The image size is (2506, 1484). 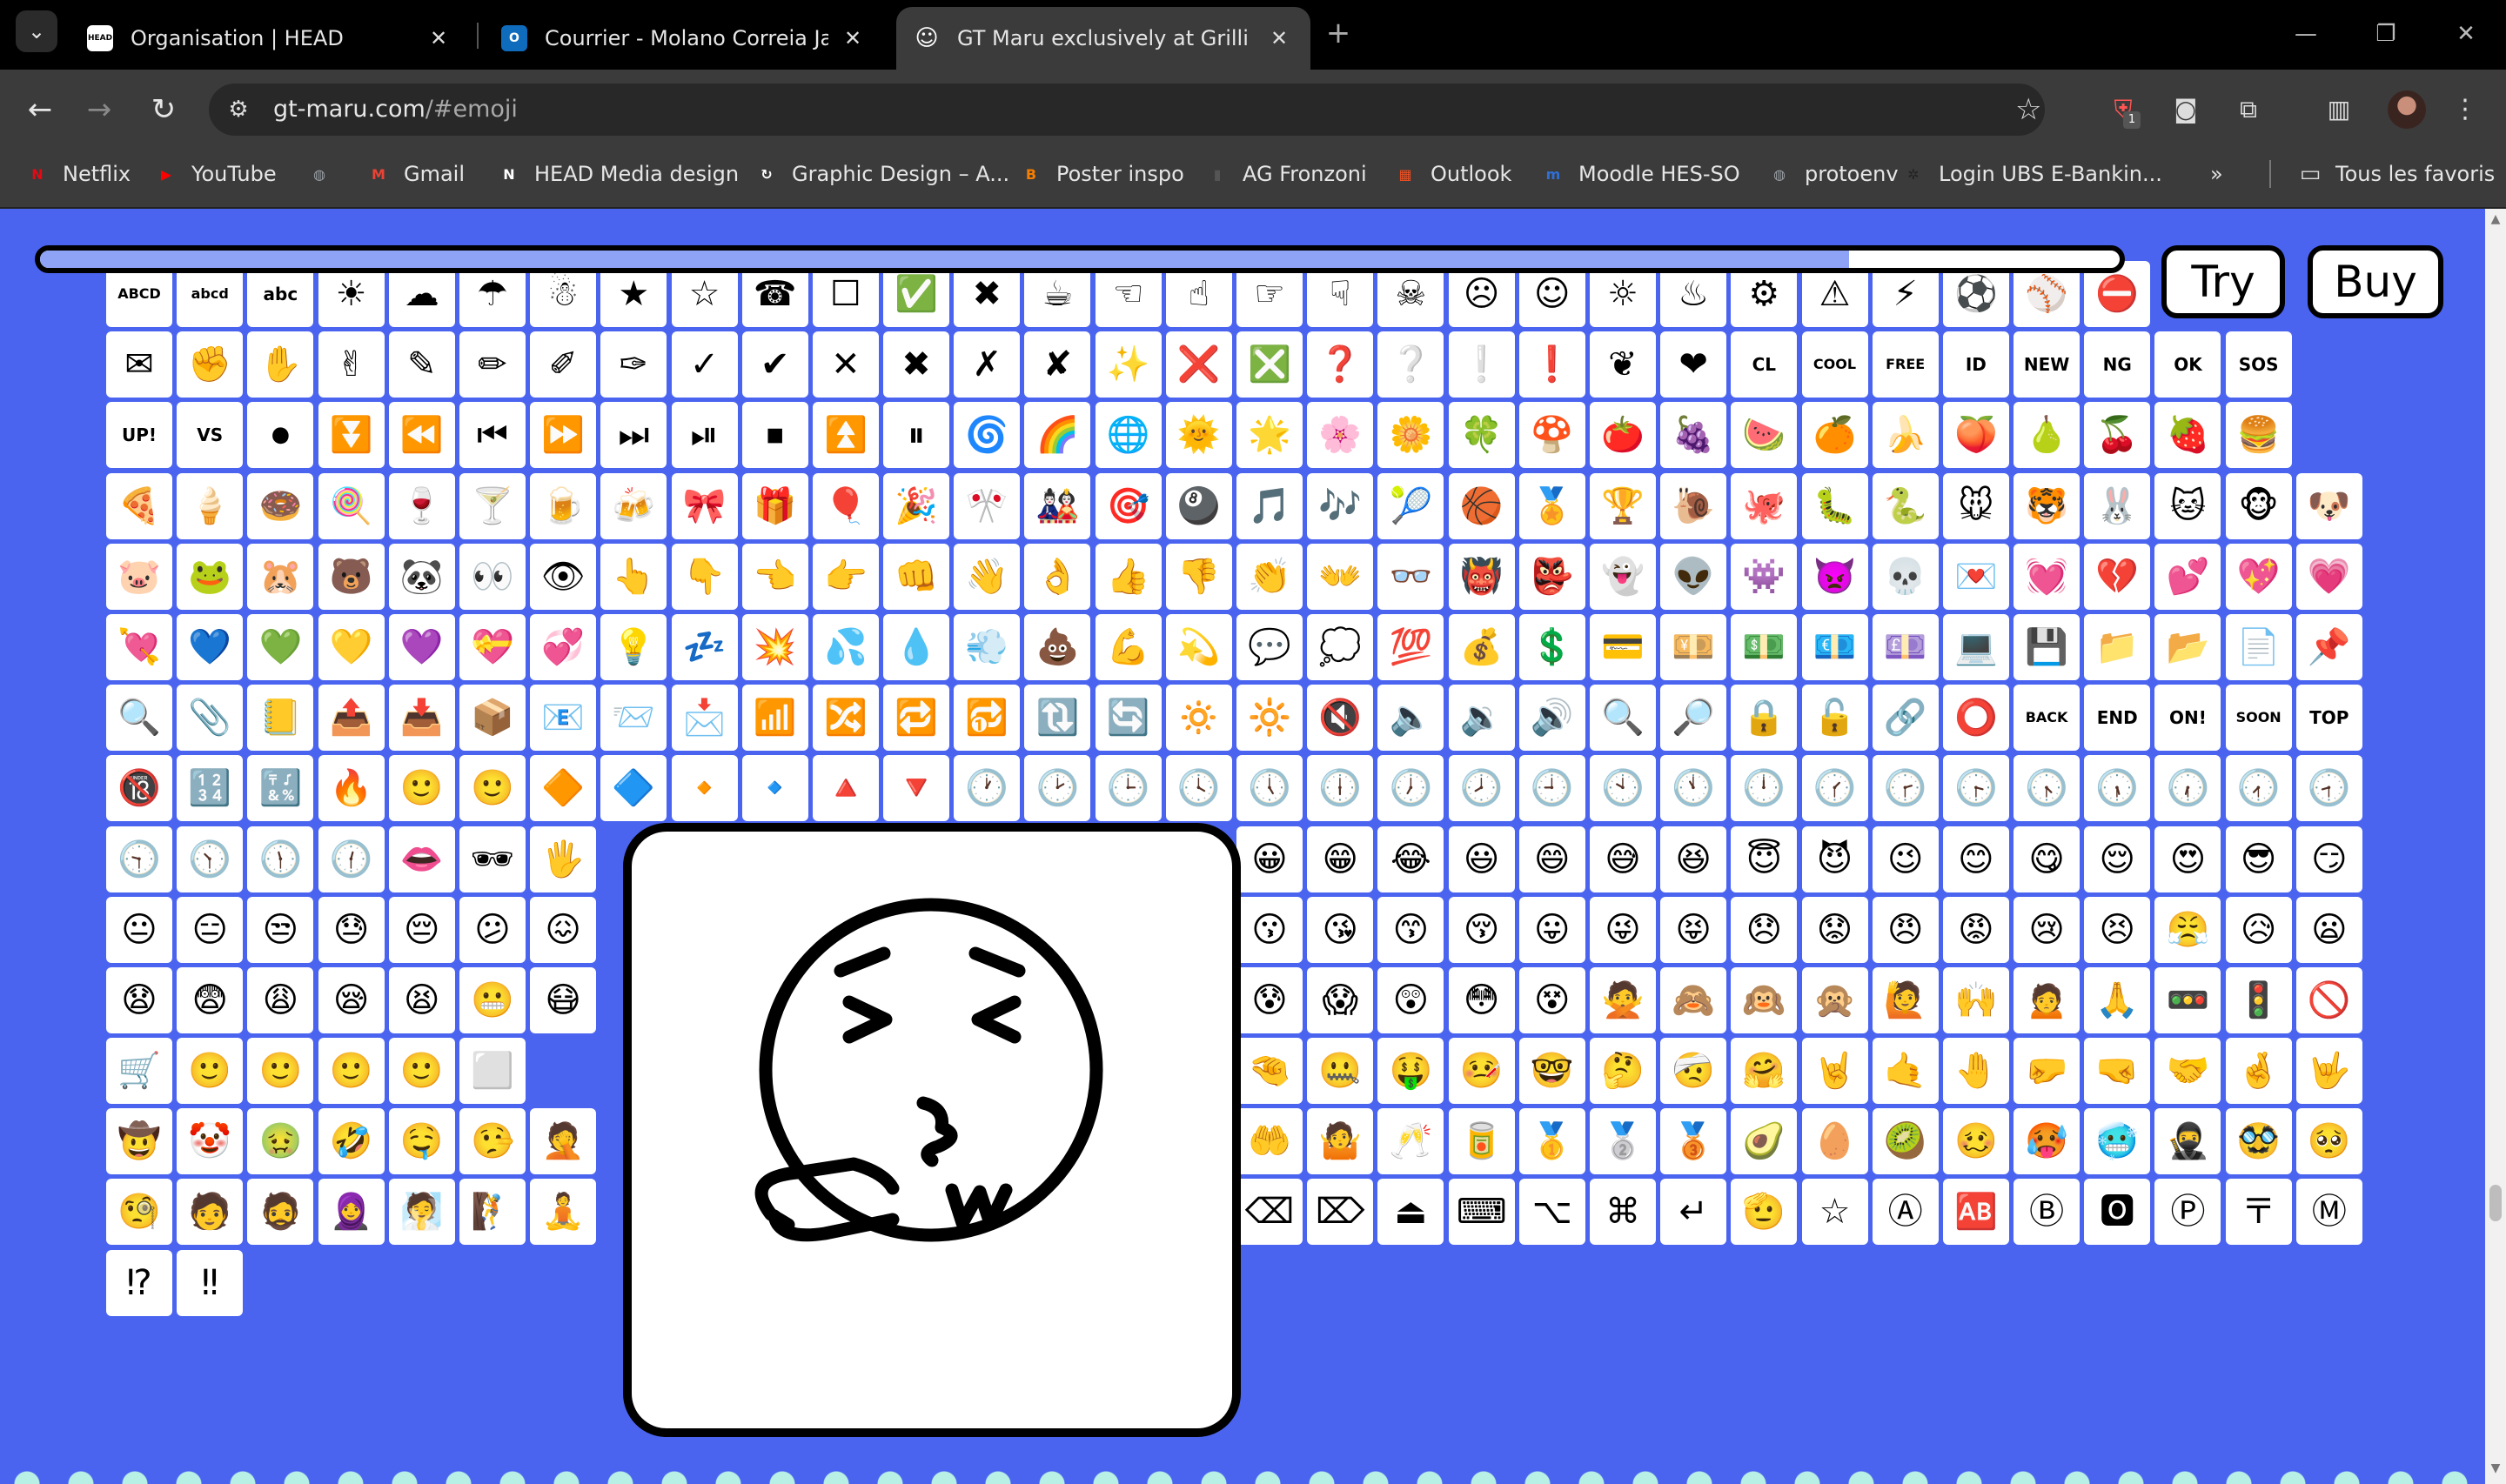 What do you see at coordinates (2187, 505) in the screenshot?
I see `emoji-cell: 🐱` at bounding box center [2187, 505].